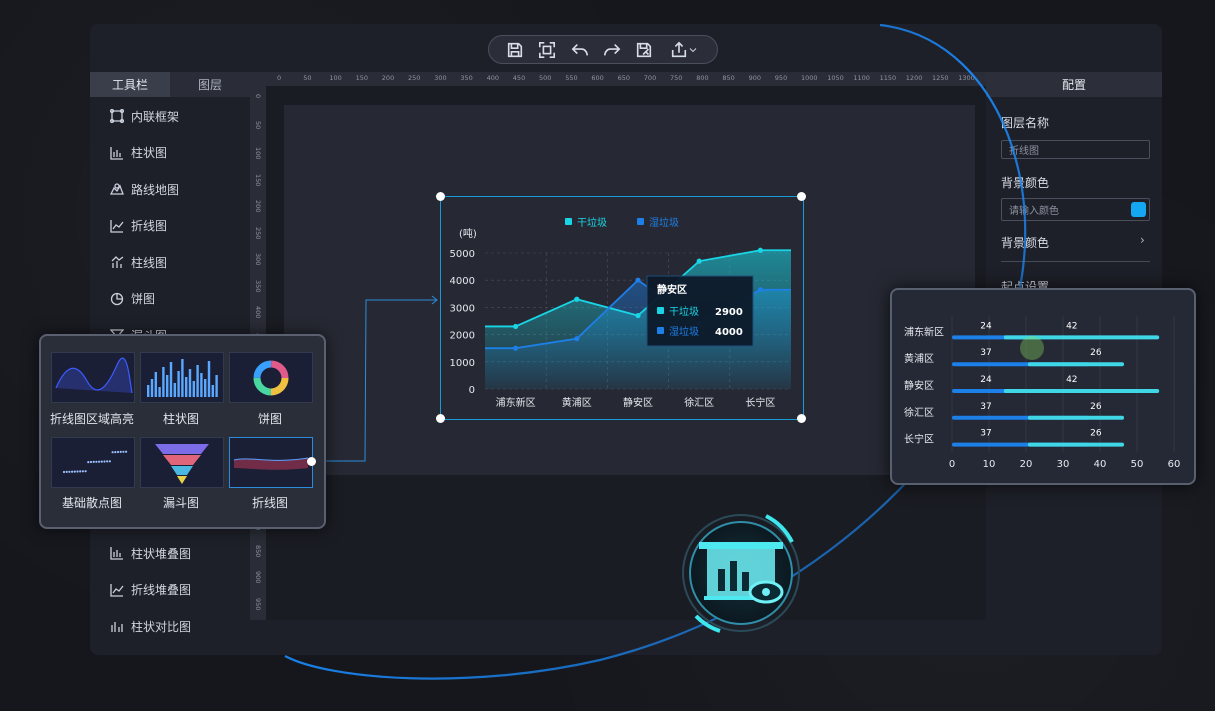  I want to click on component-item-bar-compare: 柱状对比图, so click(170, 626).